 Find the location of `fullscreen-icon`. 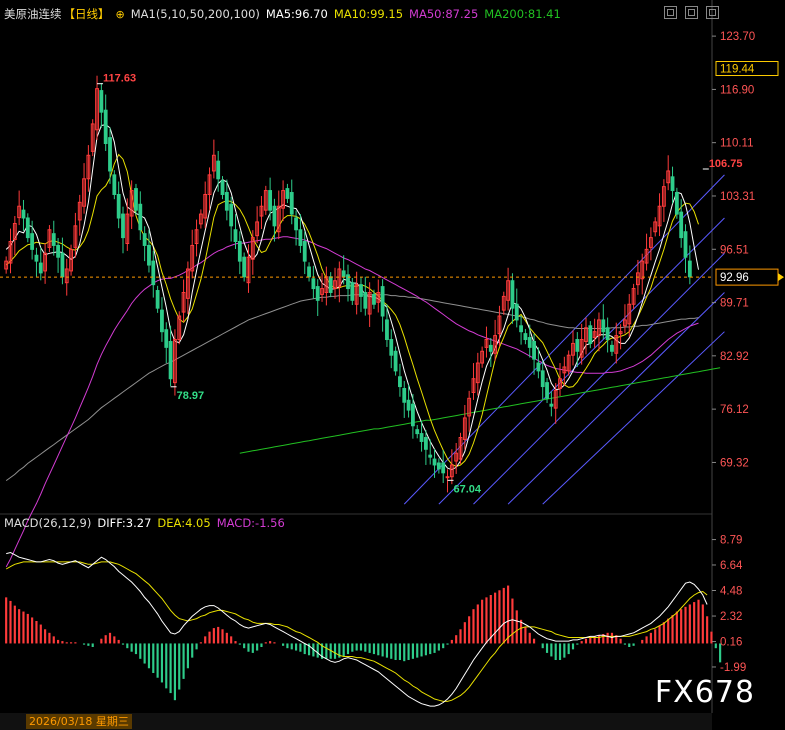

fullscreen-icon is located at coordinates (691, 12).